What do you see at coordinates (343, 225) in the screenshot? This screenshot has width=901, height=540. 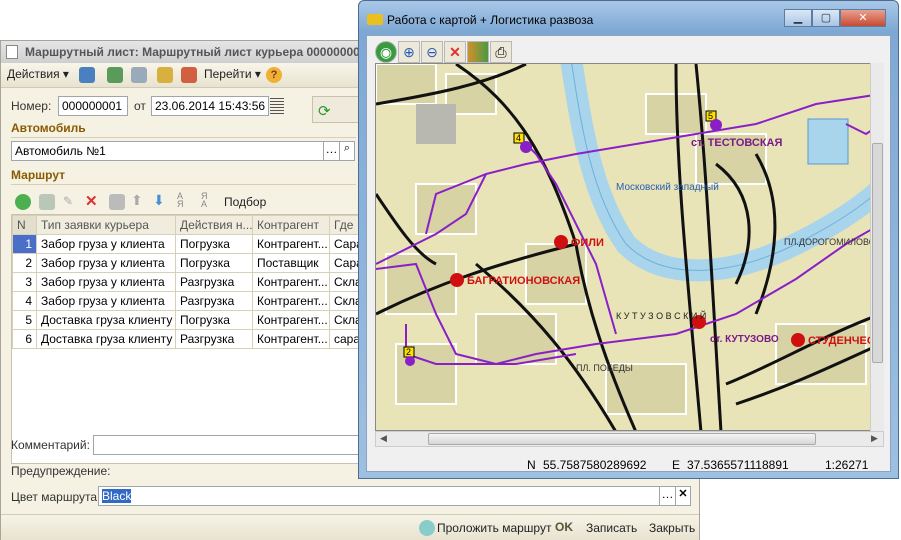 I see `column-header: Где` at bounding box center [343, 225].